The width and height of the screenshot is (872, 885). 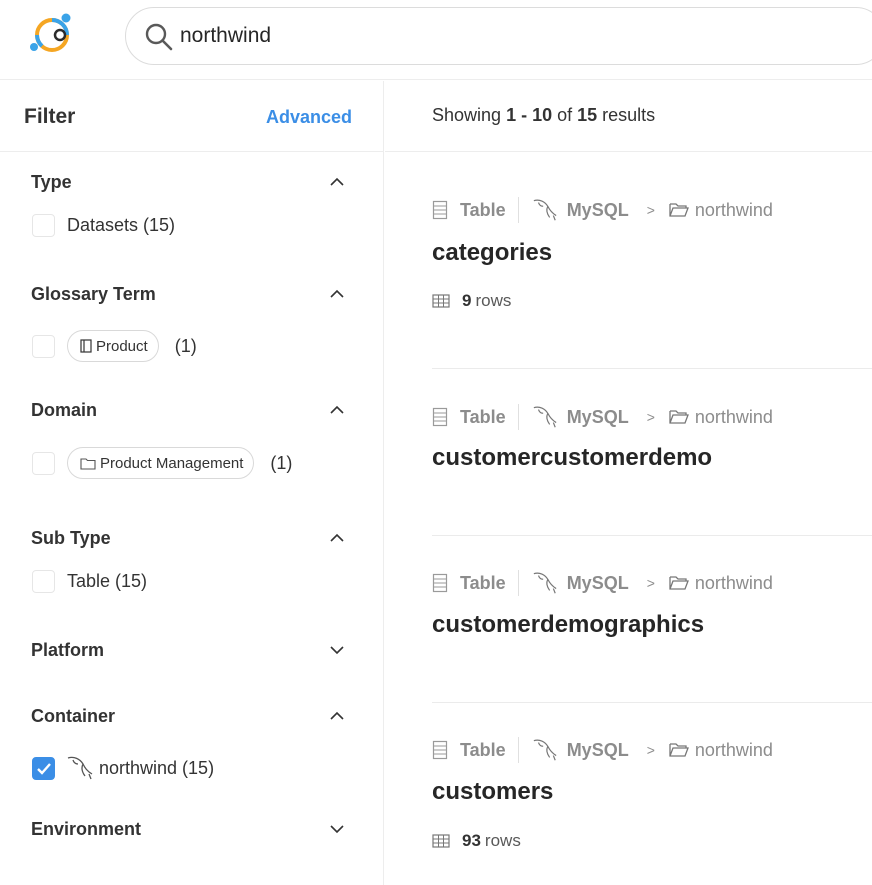 I want to click on option-label: Table (15), so click(x=107, y=580).